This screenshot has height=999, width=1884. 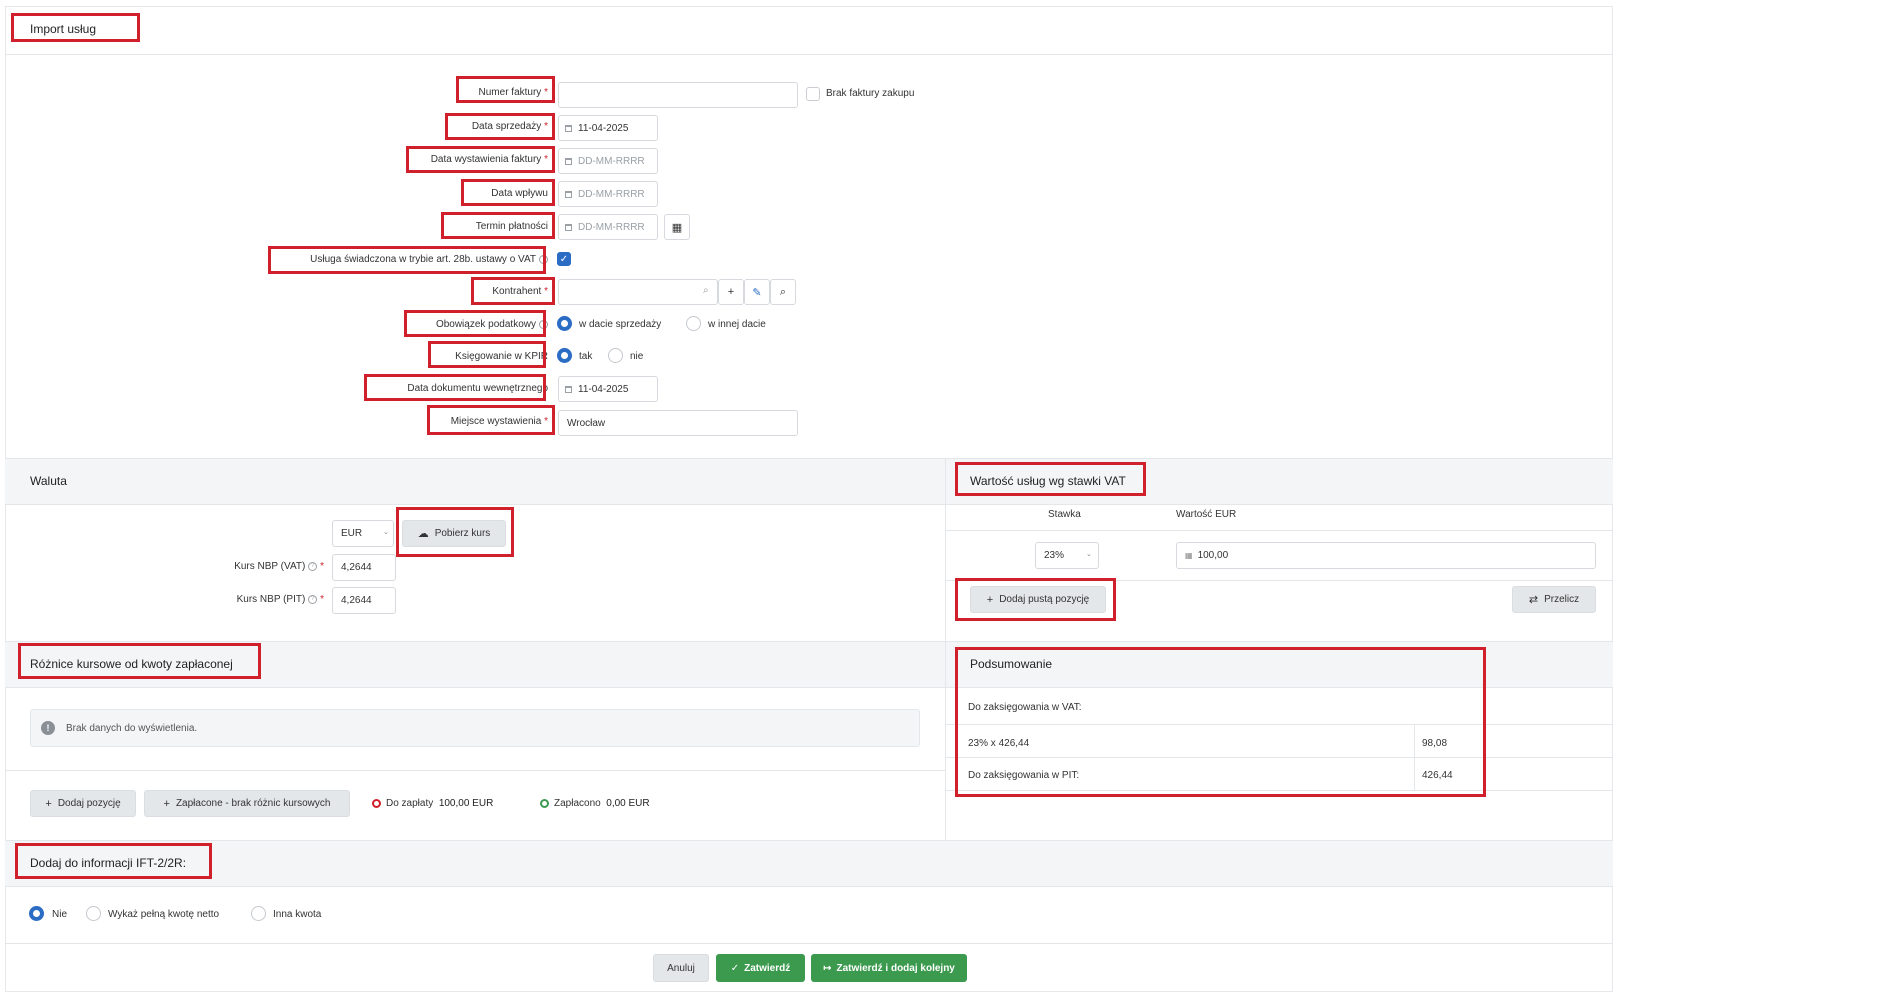 I want to click on confirm-add-next-button: ↦ Zatwierdź i dodaj kolejny, so click(x=889, y=968).